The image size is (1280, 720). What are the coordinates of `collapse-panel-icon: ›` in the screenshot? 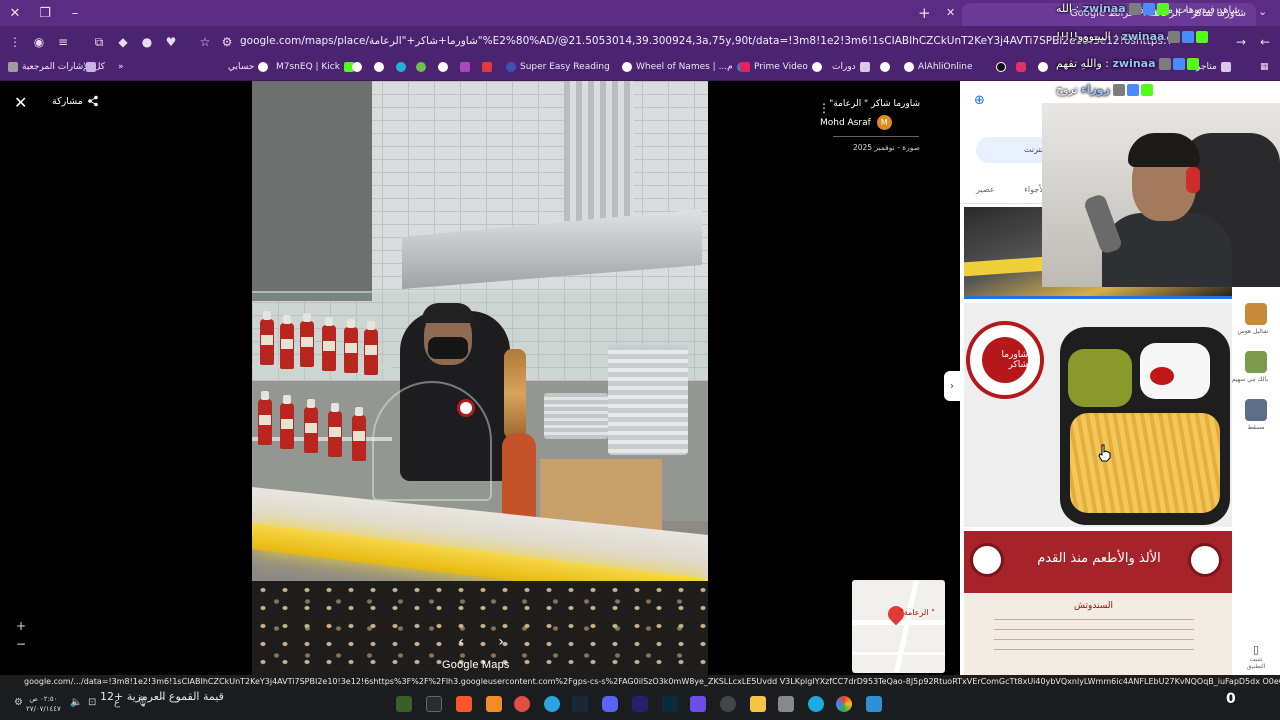 It's located at (952, 386).